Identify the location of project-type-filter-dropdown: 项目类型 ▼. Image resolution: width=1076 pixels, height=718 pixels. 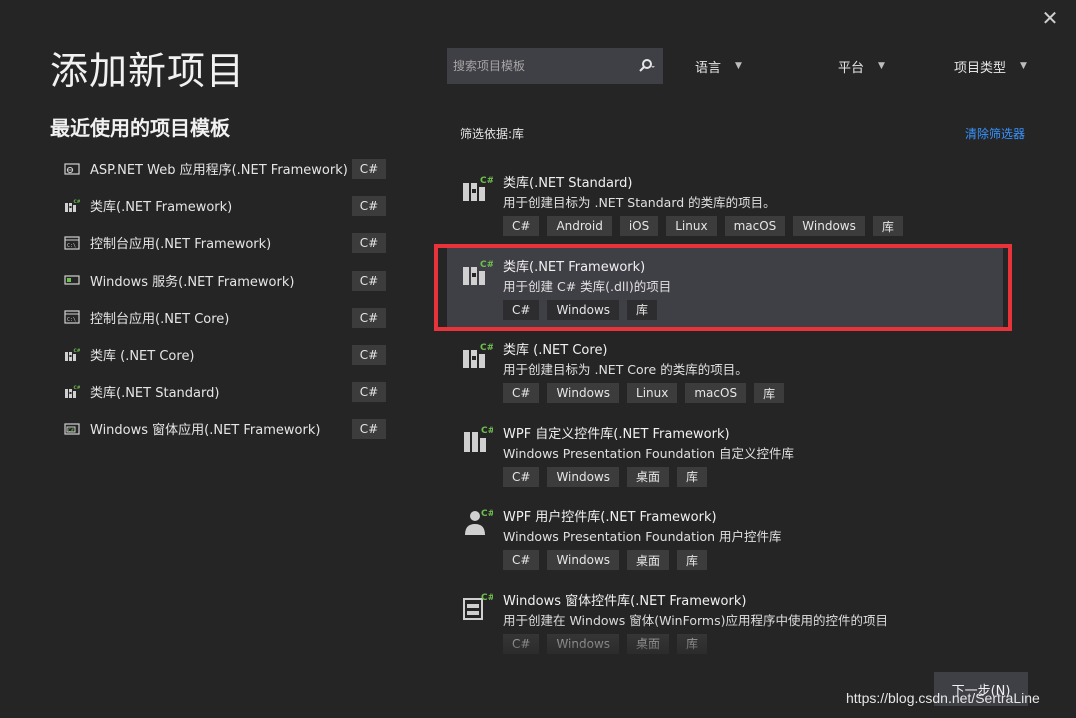
(990, 66).